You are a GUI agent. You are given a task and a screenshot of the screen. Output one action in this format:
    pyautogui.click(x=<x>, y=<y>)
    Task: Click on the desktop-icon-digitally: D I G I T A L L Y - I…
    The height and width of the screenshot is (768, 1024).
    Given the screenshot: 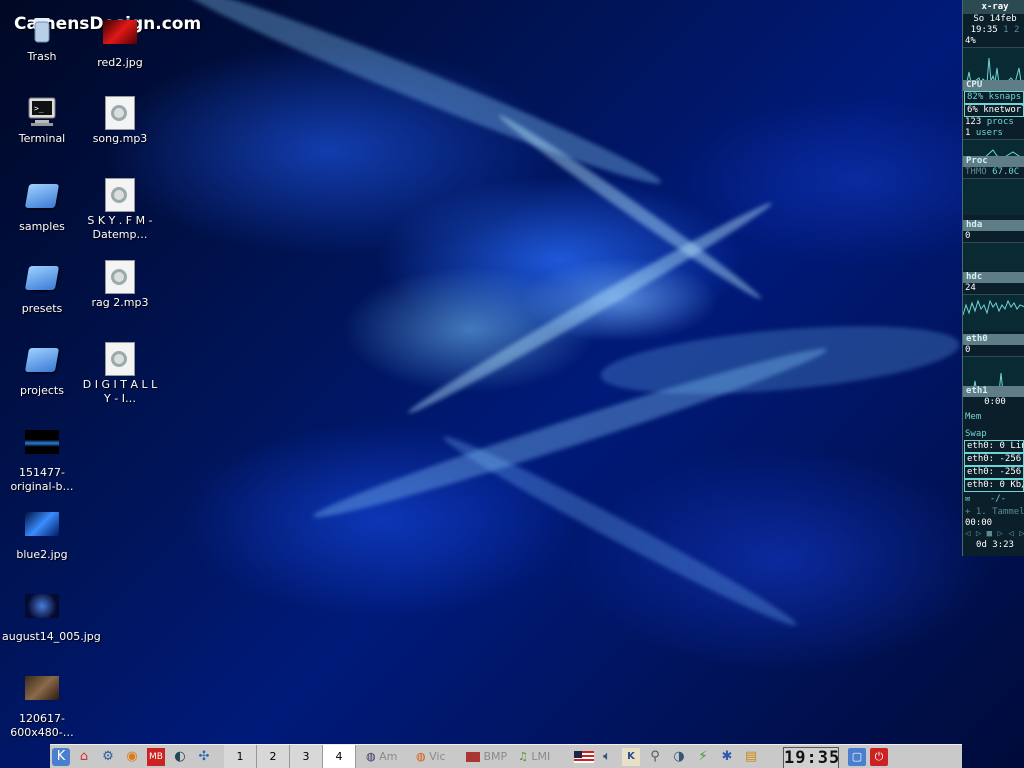 What is the action you would take?
    pyautogui.click(x=120, y=374)
    